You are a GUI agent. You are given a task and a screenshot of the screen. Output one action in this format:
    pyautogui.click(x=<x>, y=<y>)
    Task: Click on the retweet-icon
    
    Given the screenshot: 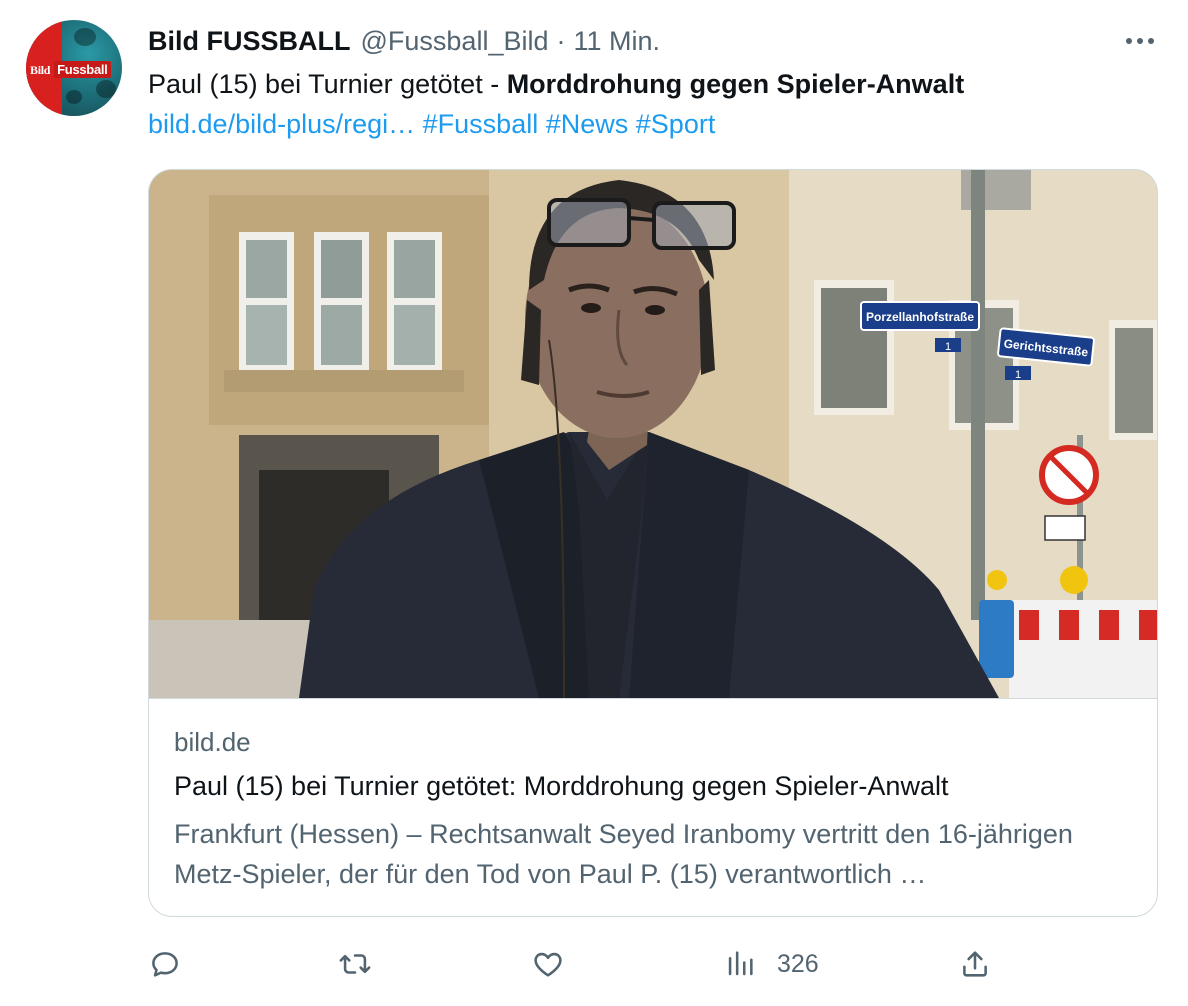 What is the action you would take?
    pyautogui.click(x=355, y=964)
    